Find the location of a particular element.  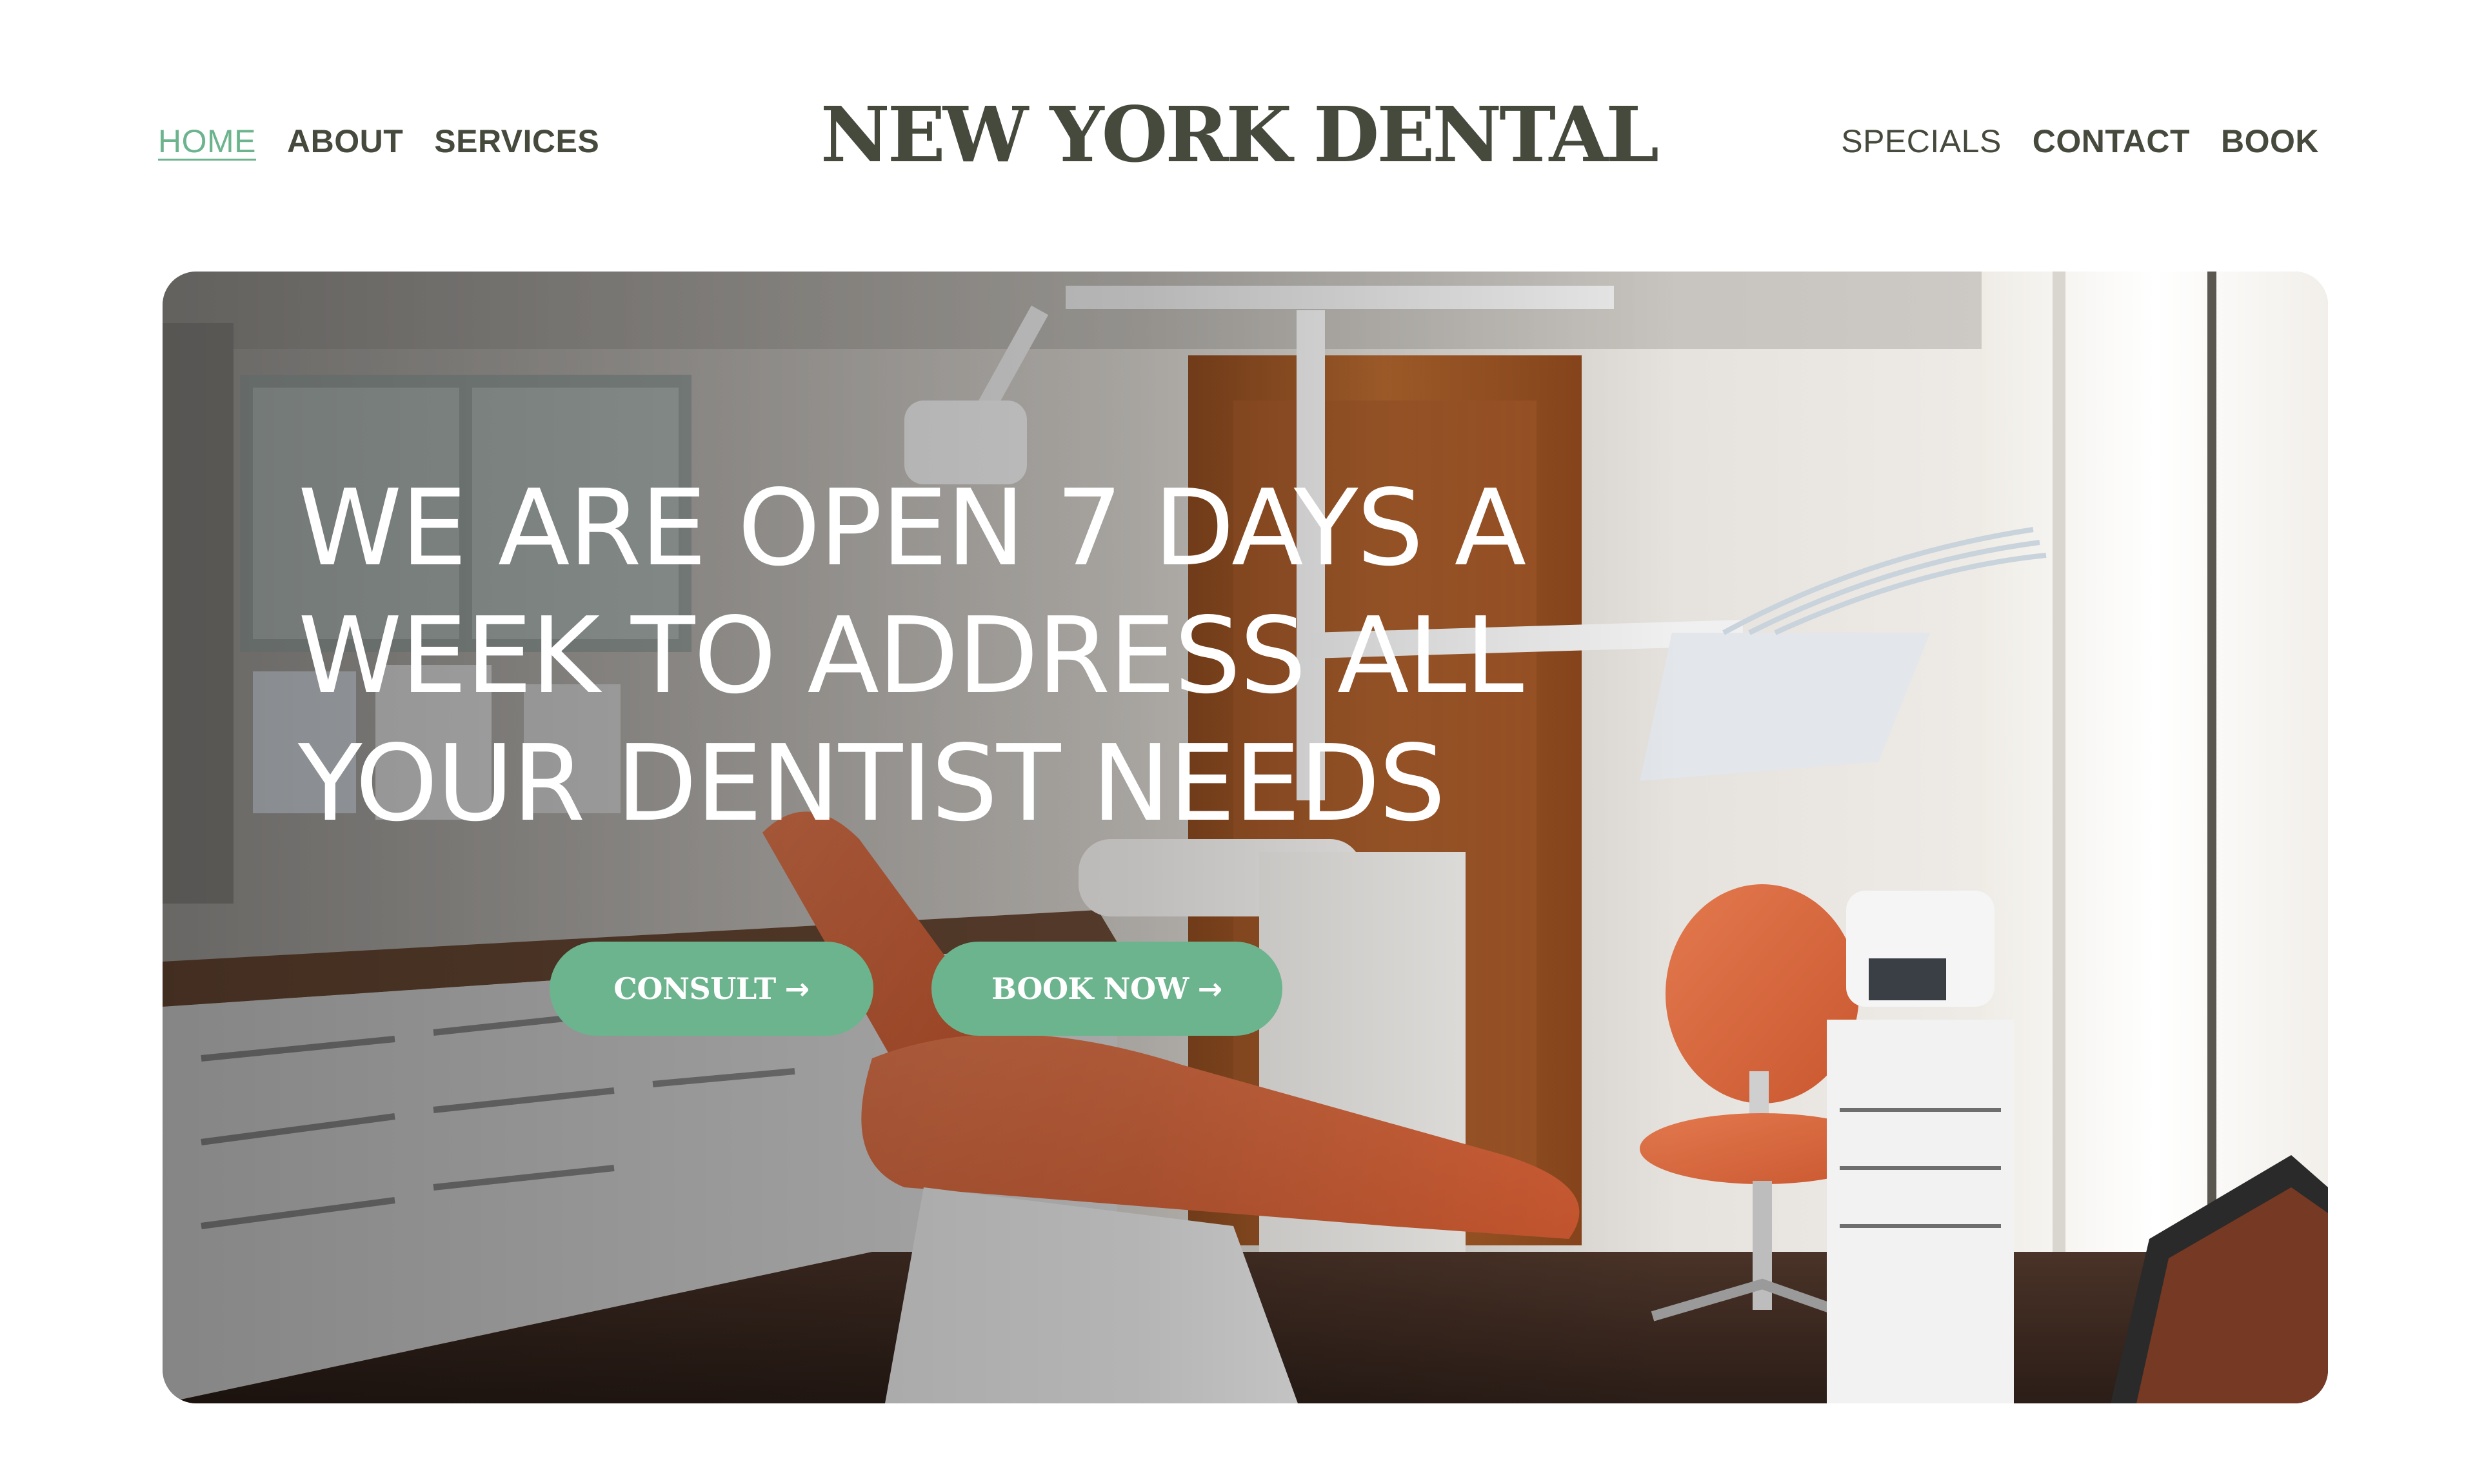

nav-link-book: BOOK is located at coordinates (2270, 141).